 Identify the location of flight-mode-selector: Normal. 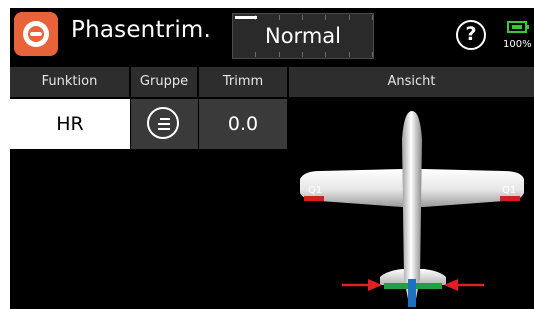
(303, 36).